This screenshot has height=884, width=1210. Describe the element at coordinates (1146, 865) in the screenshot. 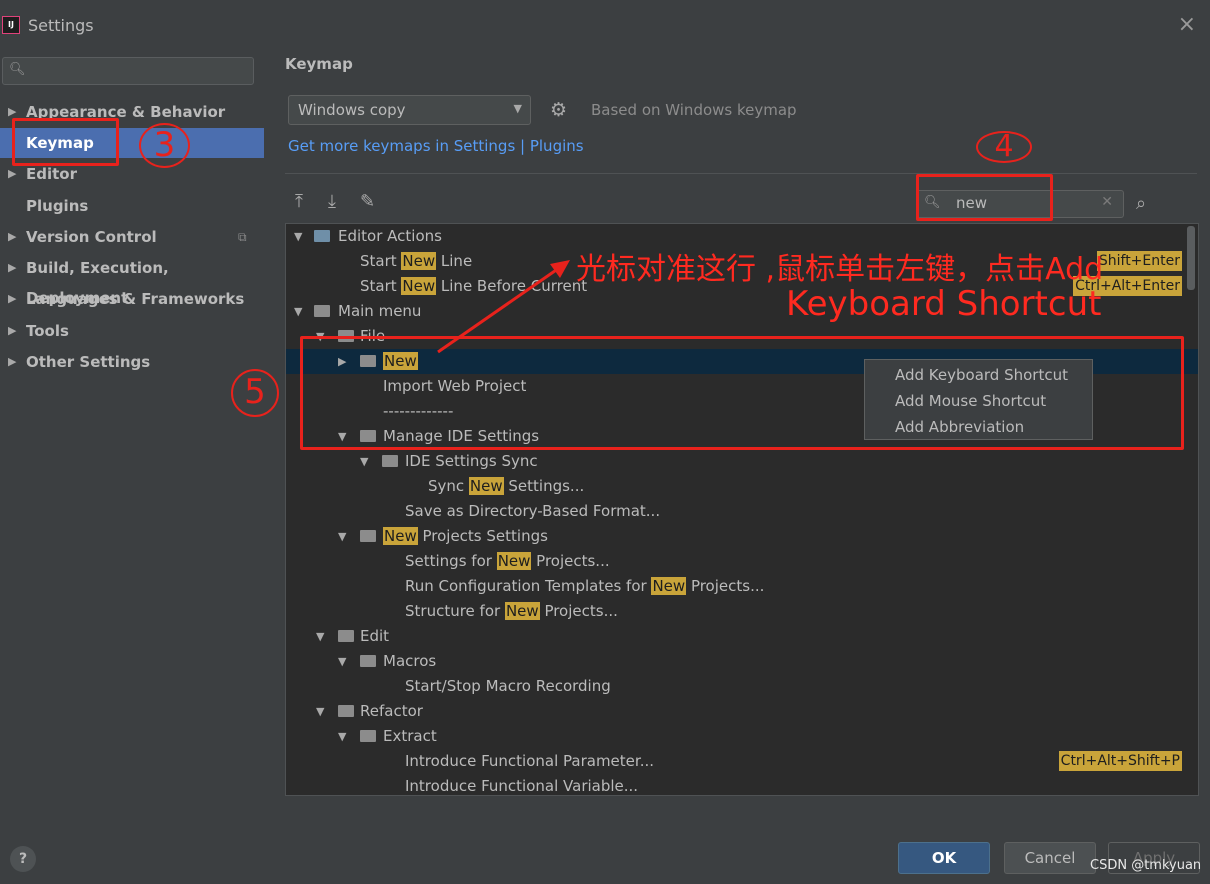

I see `watermark: CSDN @tmkyuan` at that location.